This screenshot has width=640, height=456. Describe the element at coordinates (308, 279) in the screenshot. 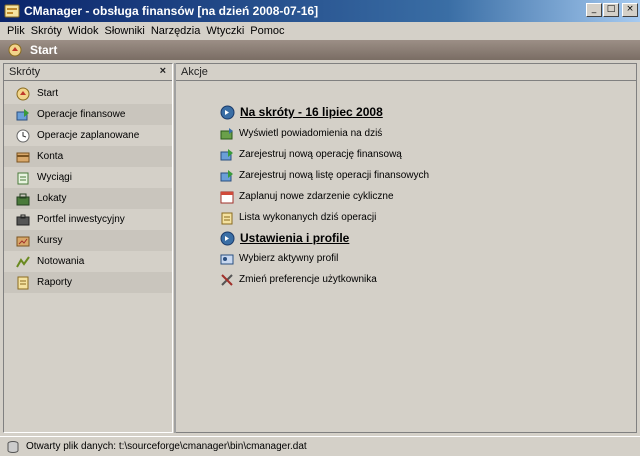

I see `action-label: Zmień preferencje użytkownika` at that location.